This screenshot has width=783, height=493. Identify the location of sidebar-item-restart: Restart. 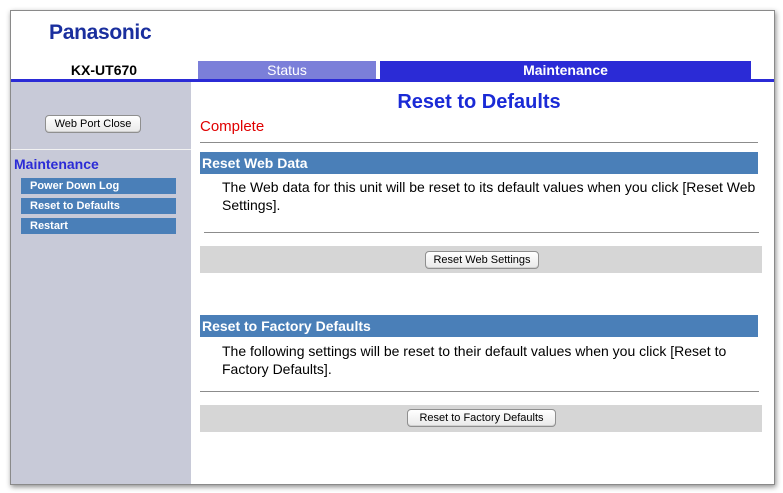
(98, 226).